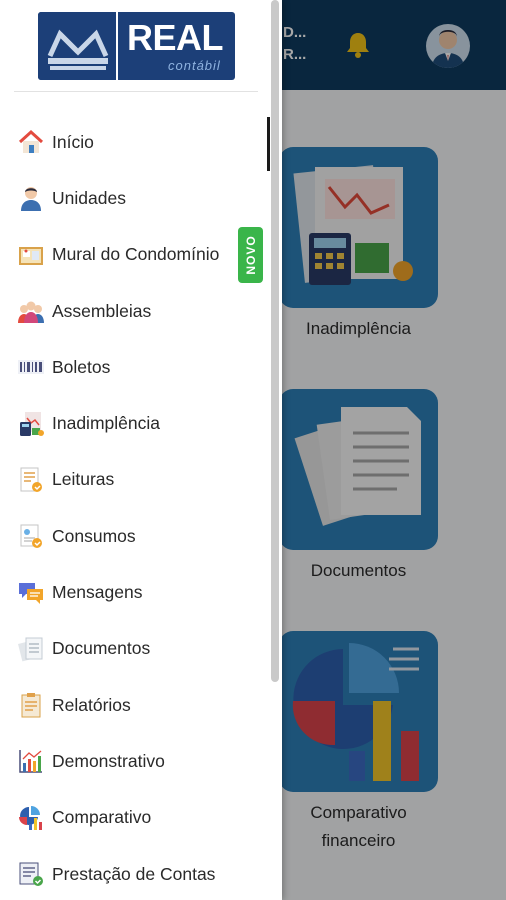 The width and height of the screenshot is (506, 900). Describe the element at coordinates (31, 255) in the screenshot. I see `bulletin-board-icon` at that location.